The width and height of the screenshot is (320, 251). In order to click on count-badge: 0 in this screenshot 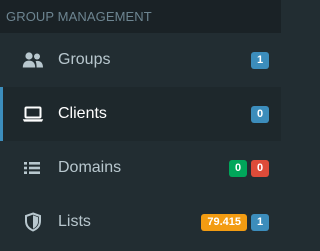, I will do `click(260, 114)`.